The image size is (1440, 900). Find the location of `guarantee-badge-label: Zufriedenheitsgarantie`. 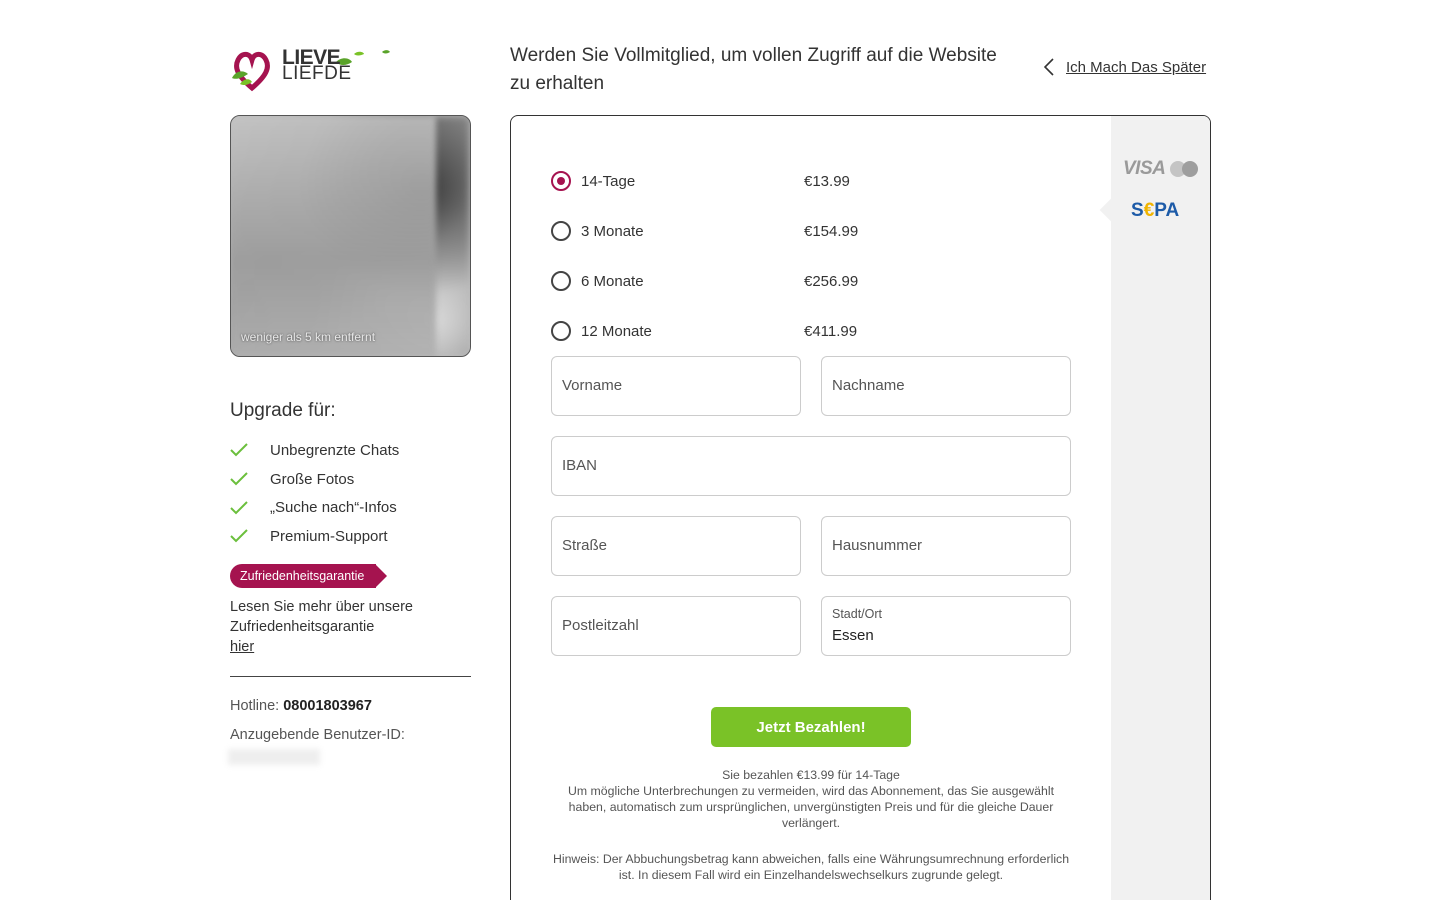

guarantee-badge-label: Zufriedenheitsgarantie is located at coordinates (303, 576).